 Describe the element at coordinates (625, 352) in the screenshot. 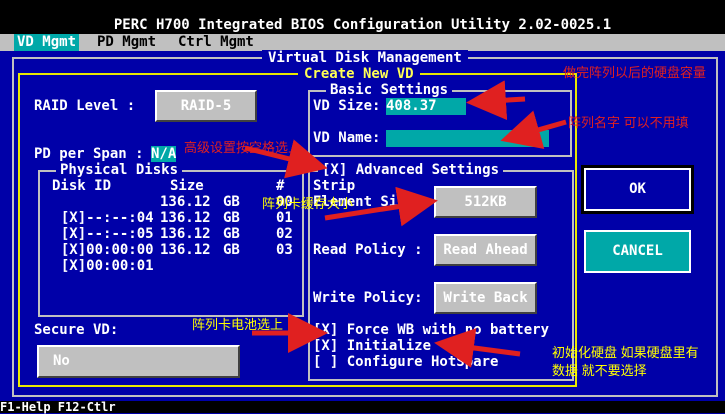

I see `annotation-initialize-1: 初始化硬盘 如果硬盘里有` at that location.